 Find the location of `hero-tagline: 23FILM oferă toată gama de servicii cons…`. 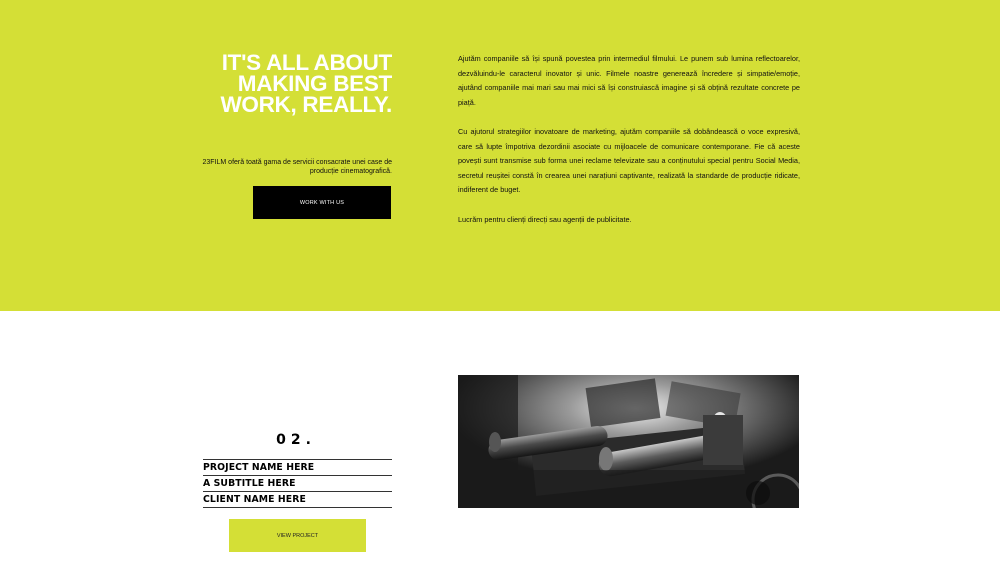

hero-tagline: 23FILM oferă toată gama de servicii cons… is located at coordinates (297, 167).